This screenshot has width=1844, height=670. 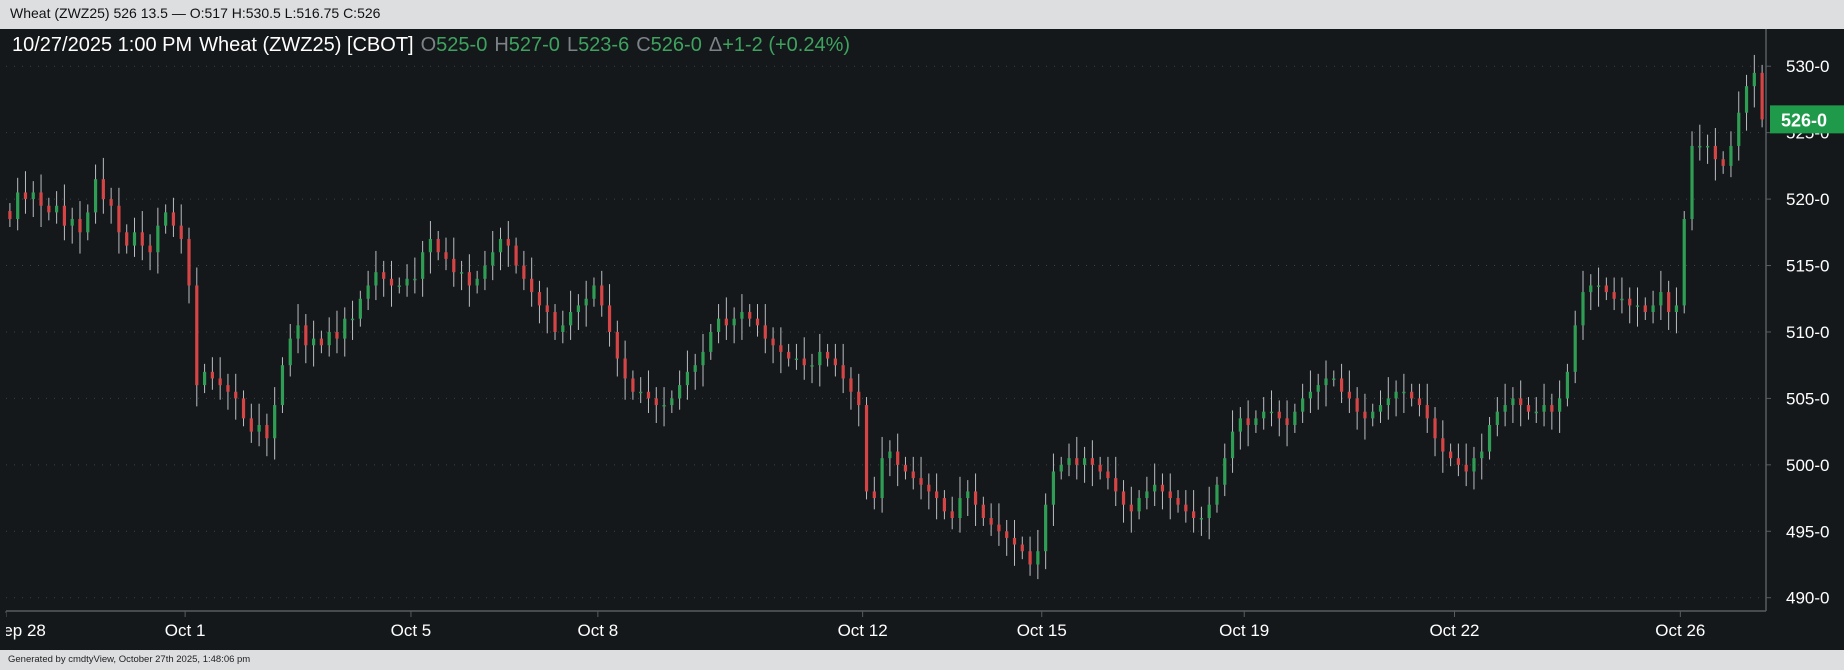 What do you see at coordinates (1042, 630) in the screenshot?
I see `x-tick-label: Oct 15` at bounding box center [1042, 630].